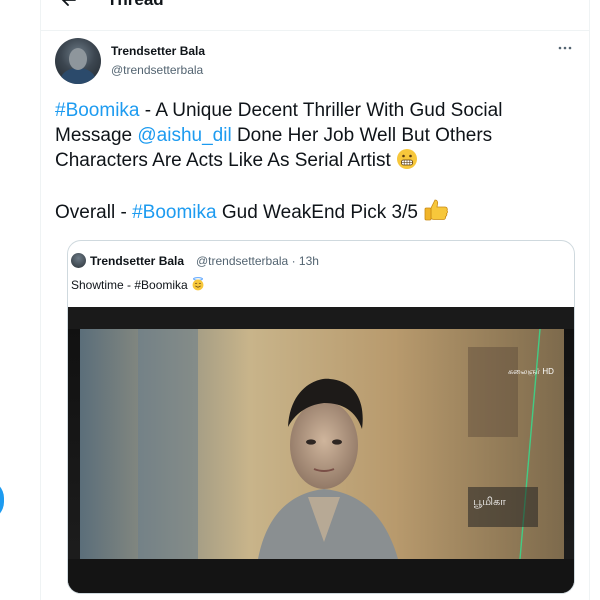 The width and height of the screenshot is (600, 600). I want to click on compose-button, so click(2, 500).